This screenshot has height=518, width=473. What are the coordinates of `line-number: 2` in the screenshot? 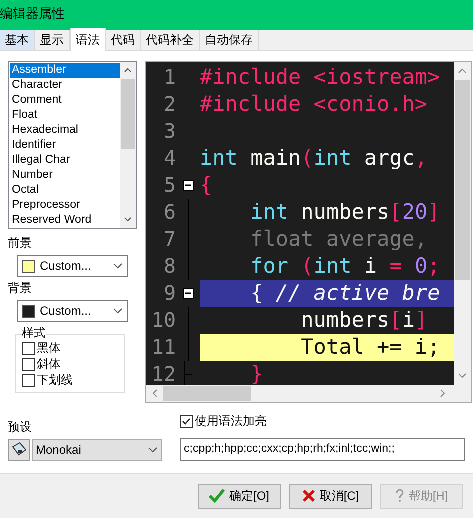 It's located at (169, 104).